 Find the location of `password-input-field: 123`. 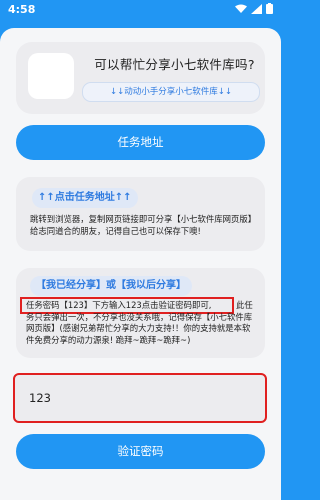

password-input-field: 123 is located at coordinates (140, 398).